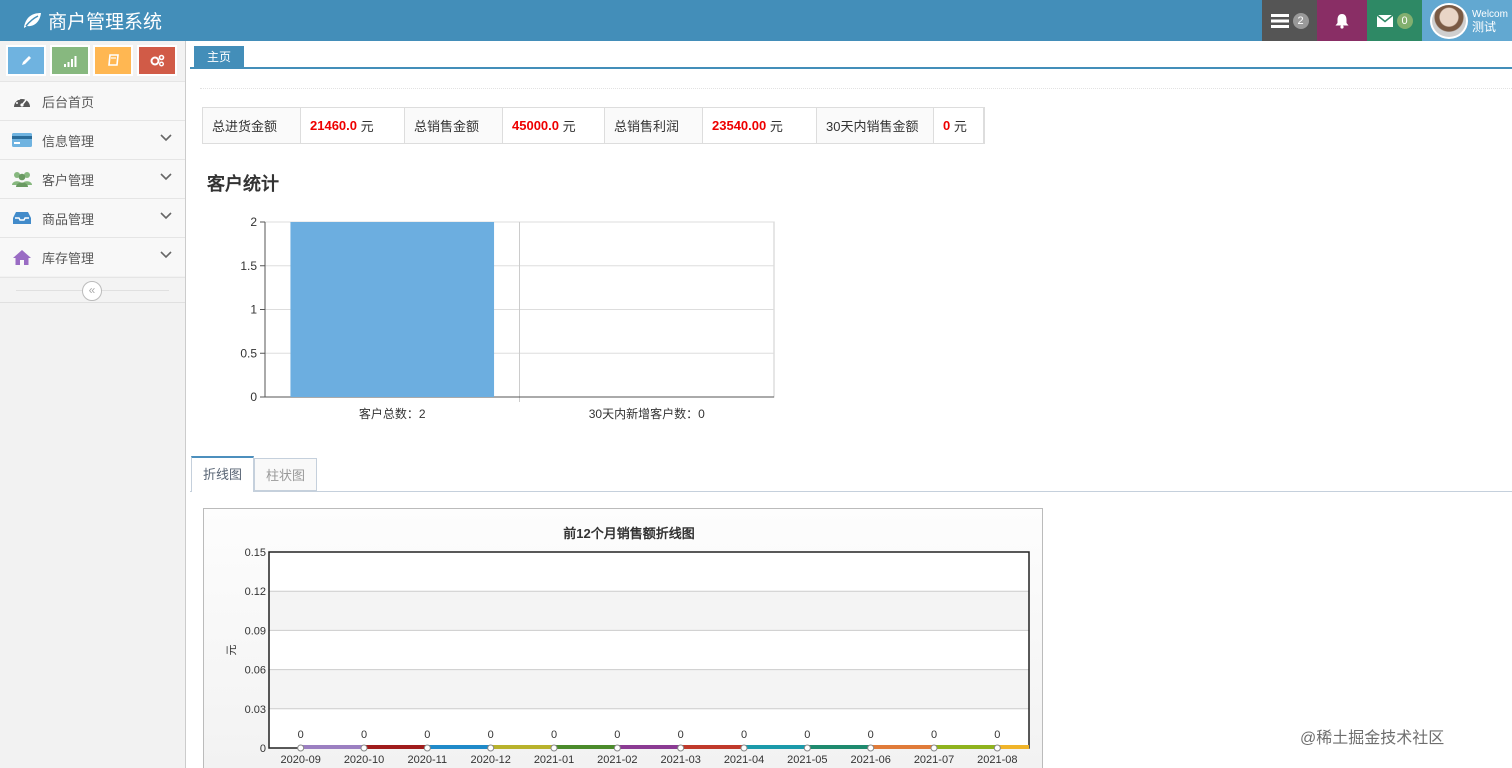 This screenshot has height=768, width=1512. What do you see at coordinates (232, 650) in the screenshot?
I see `y-axis-label: 元` at bounding box center [232, 650].